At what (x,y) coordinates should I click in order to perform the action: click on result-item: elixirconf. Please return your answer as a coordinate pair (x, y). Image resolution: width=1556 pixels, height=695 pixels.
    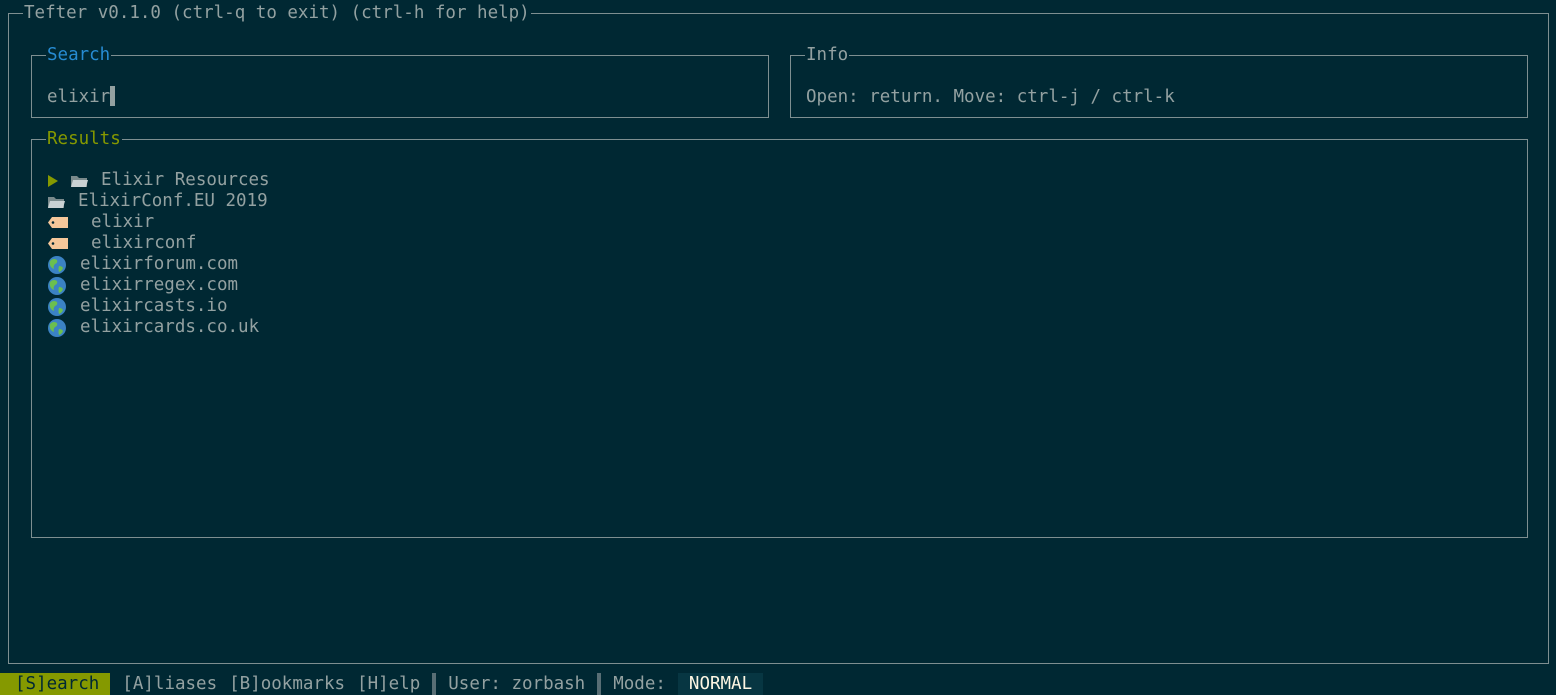
    Looking at the image, I should click on (158, 243).